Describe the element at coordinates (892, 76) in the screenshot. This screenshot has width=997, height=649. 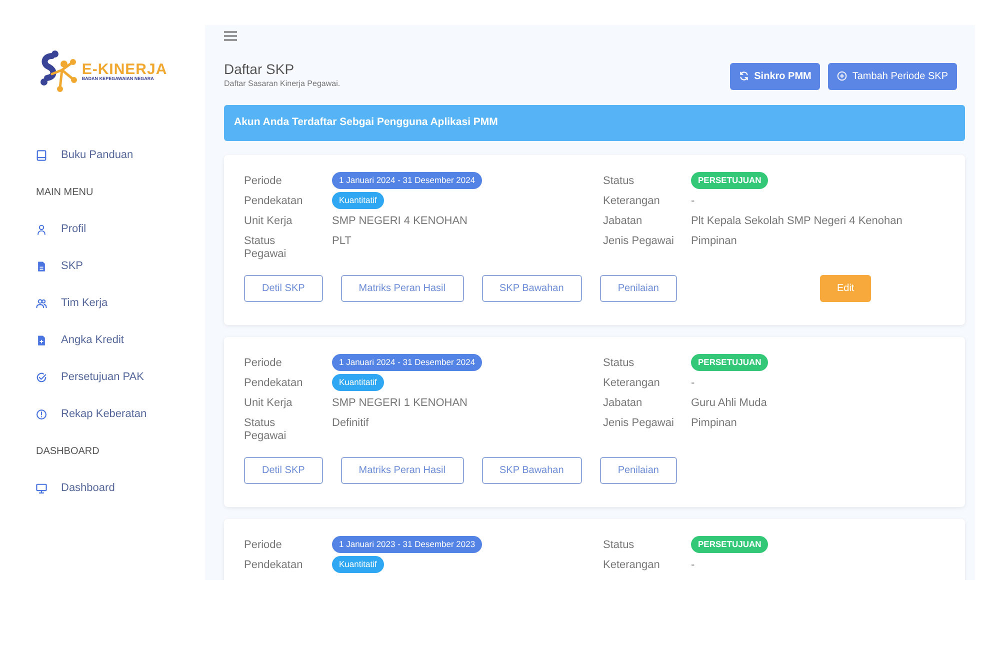
I see `add-period-button: Tambah Periode SKP` at that location.